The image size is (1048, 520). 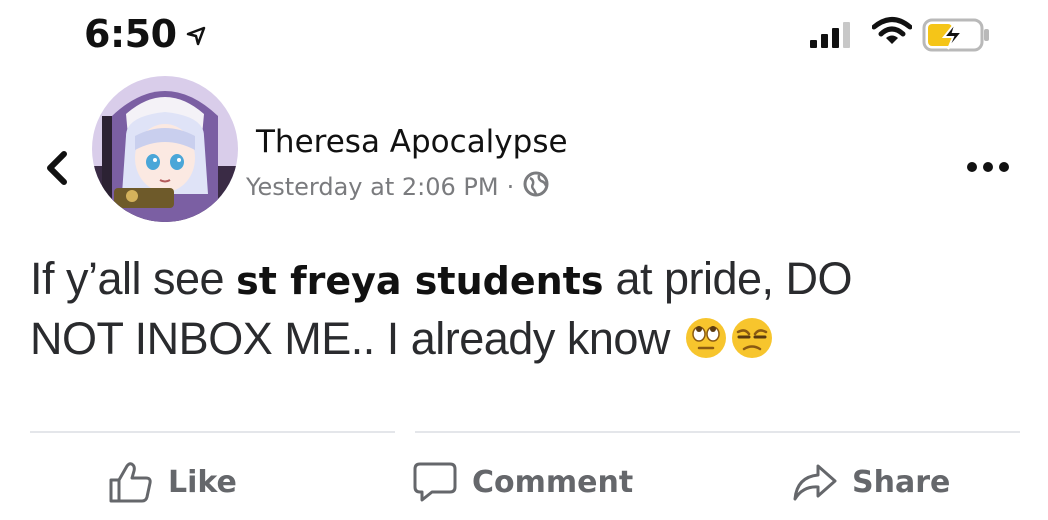 I want to click on share-label: Share, so click(x=901, y=482).